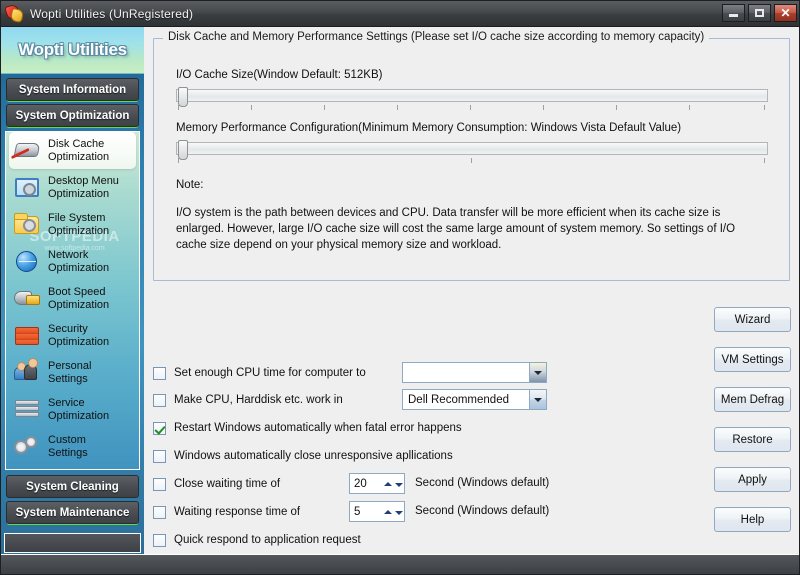 The width and height of the screenshot is (800, 575). I want to click on sidebar-item-service-optimization: Service Optimization, so click(72, 409).